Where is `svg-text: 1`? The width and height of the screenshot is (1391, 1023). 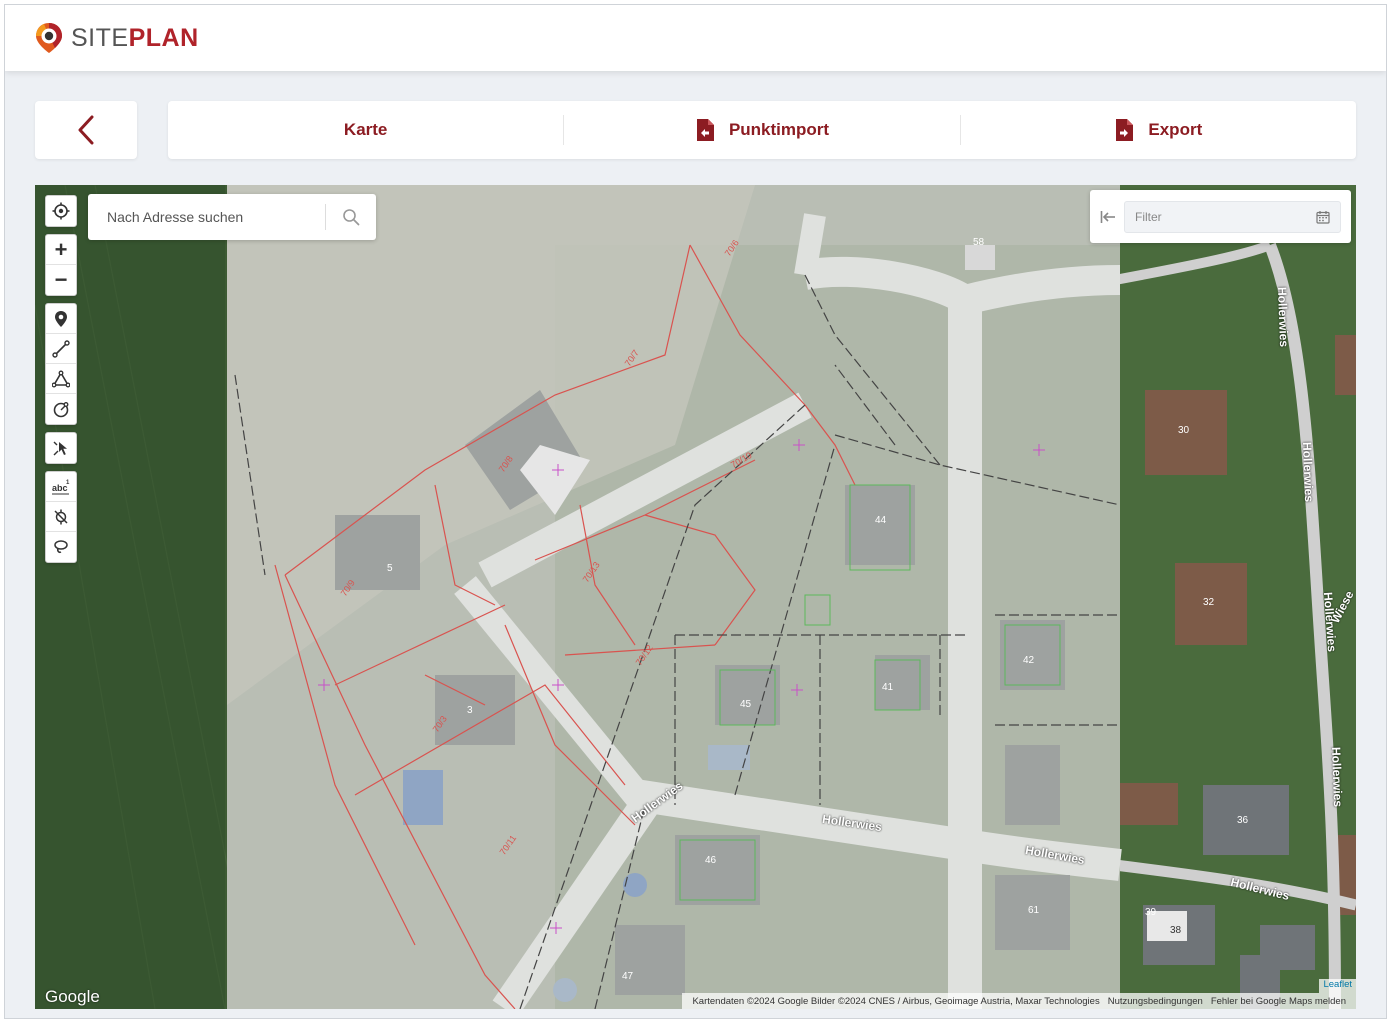 svg-text: 1 is located at coordinates (68, 483).